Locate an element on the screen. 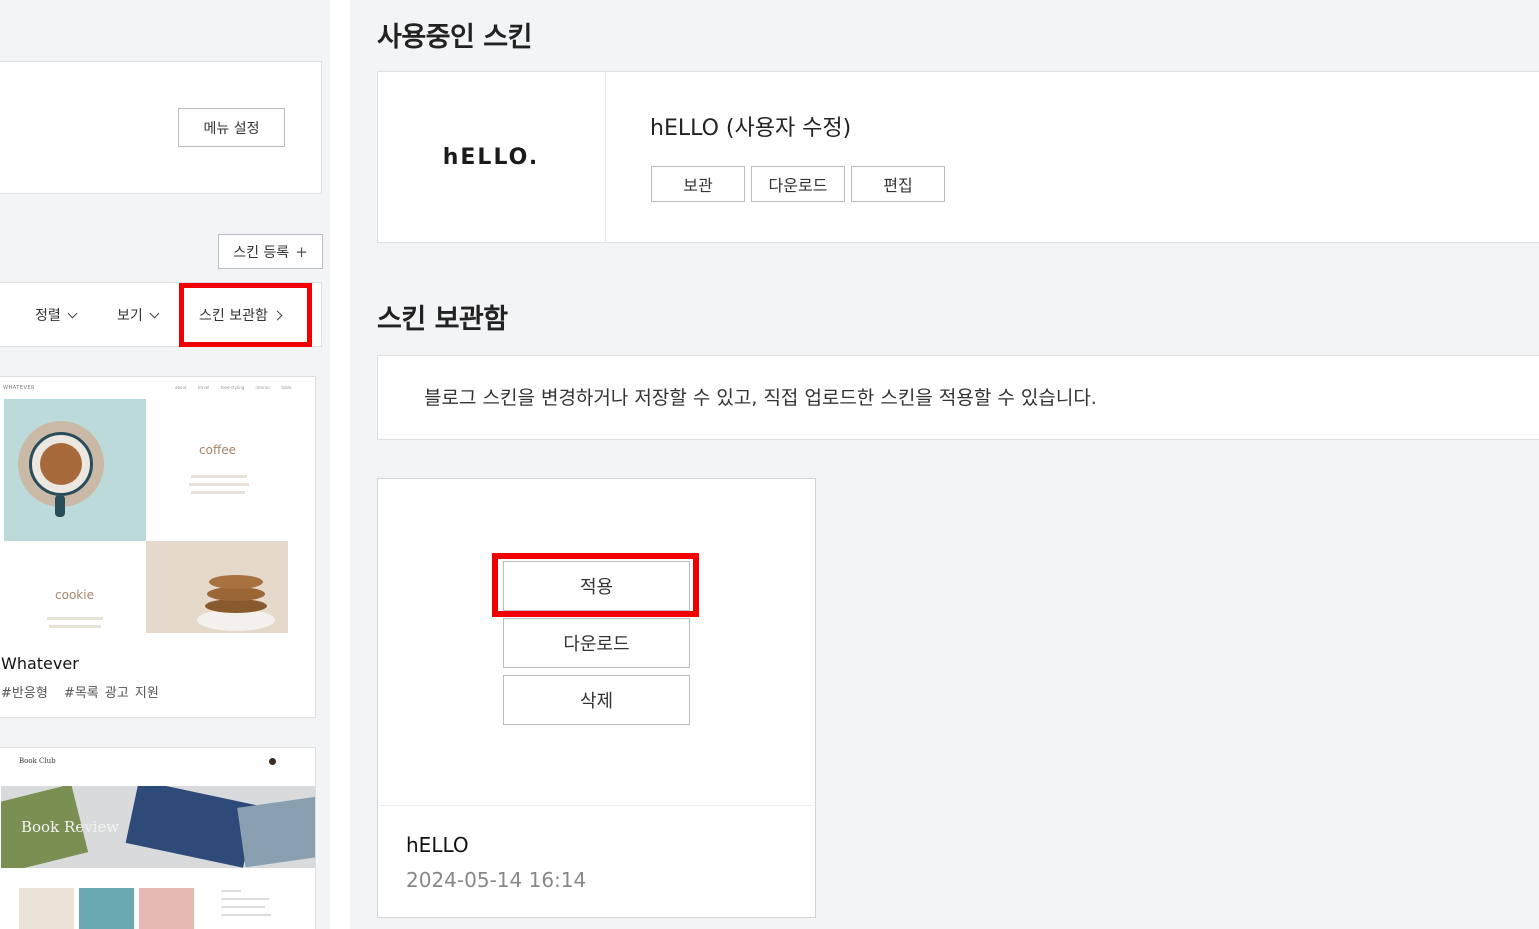 The width and height of the screenshot is (1539, 929). sort-dropdown: 정렬 is located at coordinates (56, 315).